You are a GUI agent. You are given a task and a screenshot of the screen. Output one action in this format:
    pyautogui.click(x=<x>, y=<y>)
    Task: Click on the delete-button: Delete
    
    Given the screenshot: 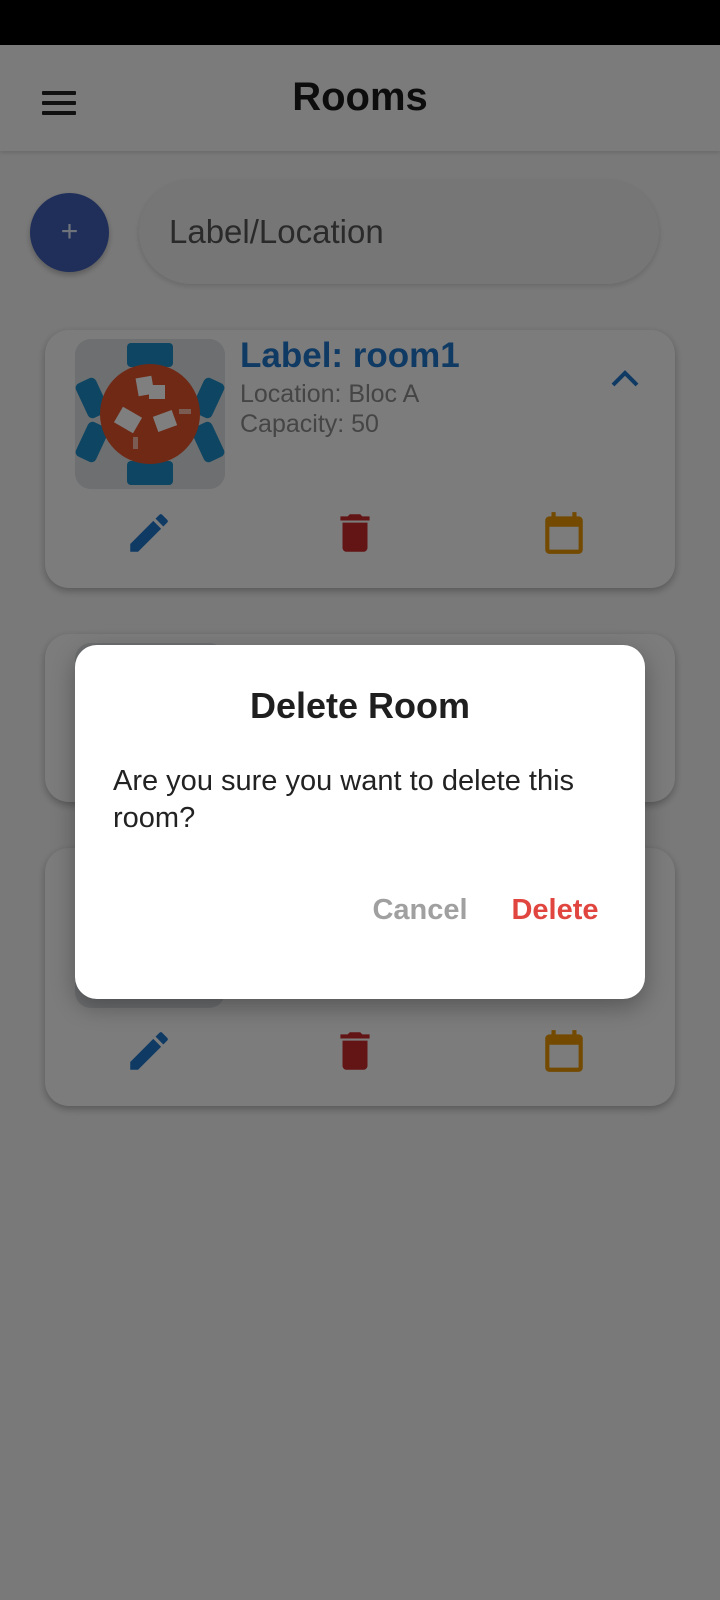 What is the action you would take?
    pyautogui.click(x=555, y=910)
    